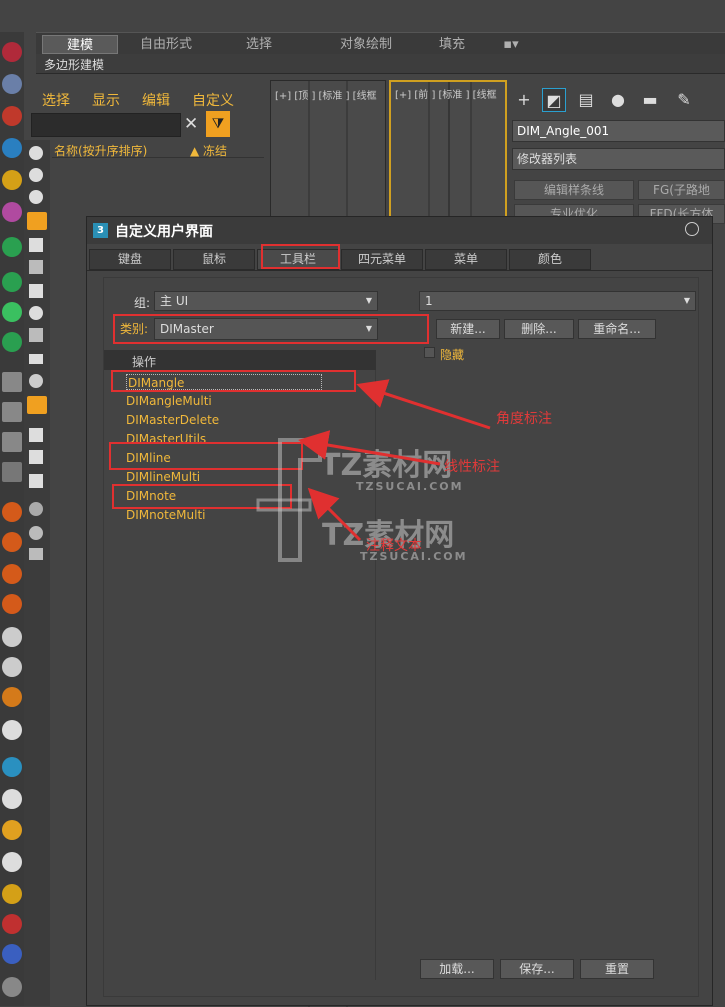  I want to click on annotation-arrows, so click(394, 460).